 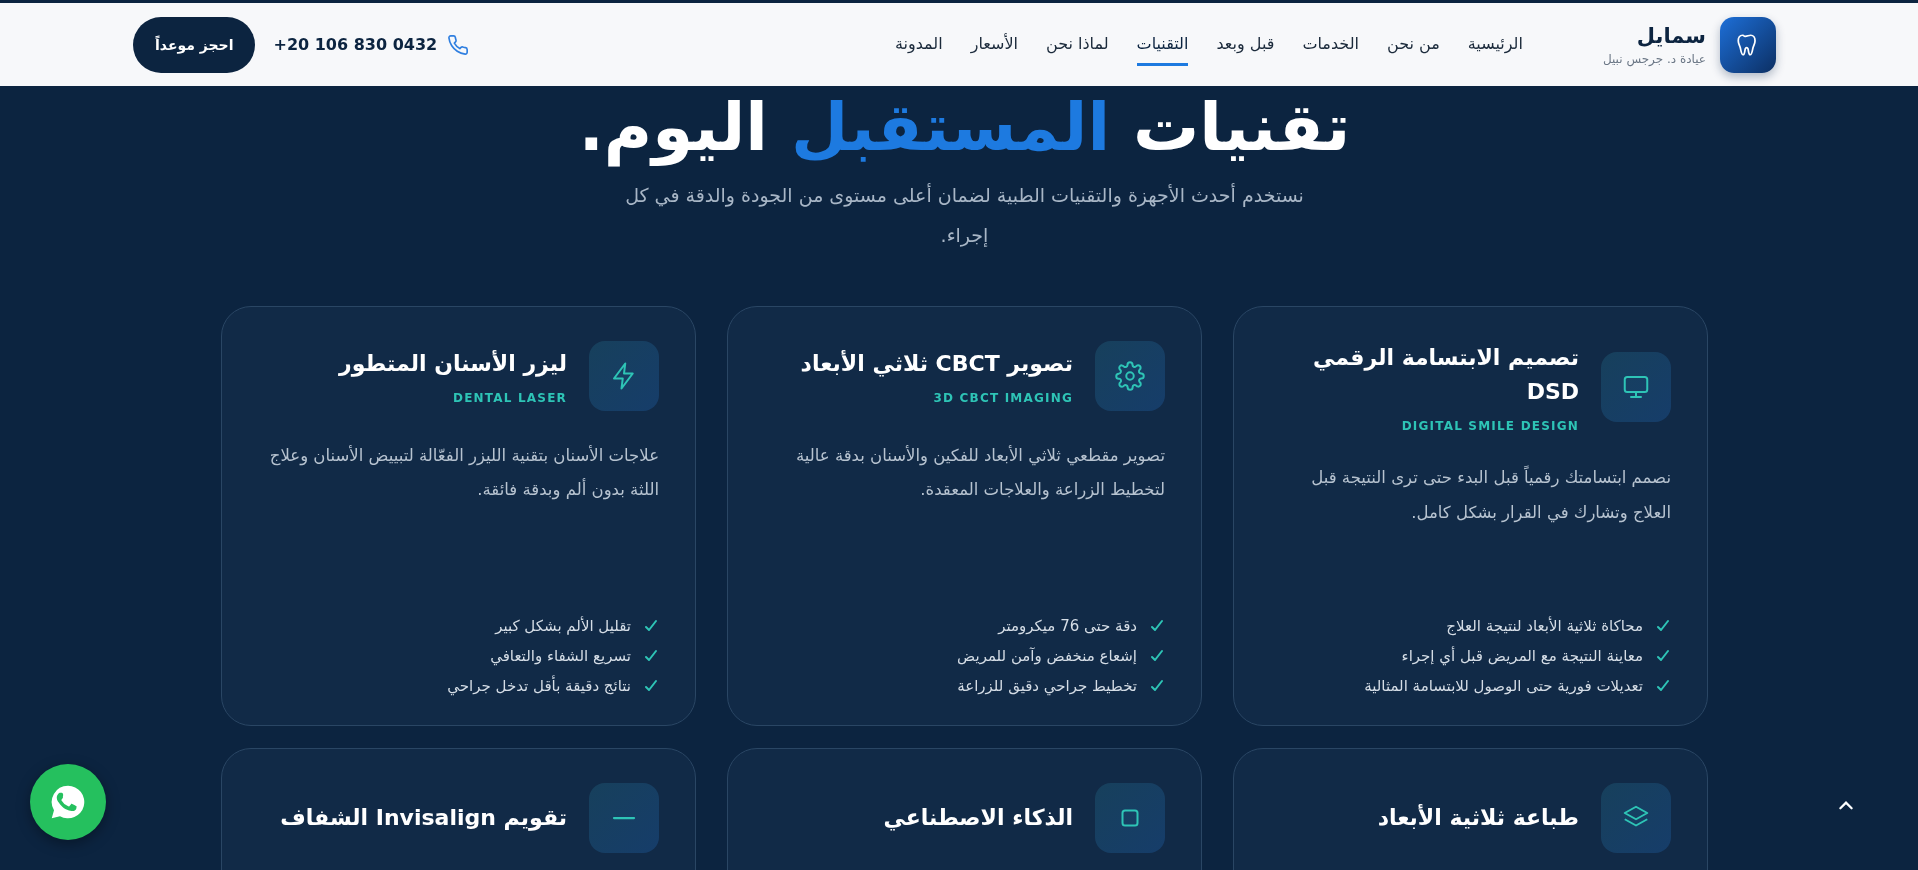 I want to click on nav-link: التقنيات, so click(x=1162, y=44).